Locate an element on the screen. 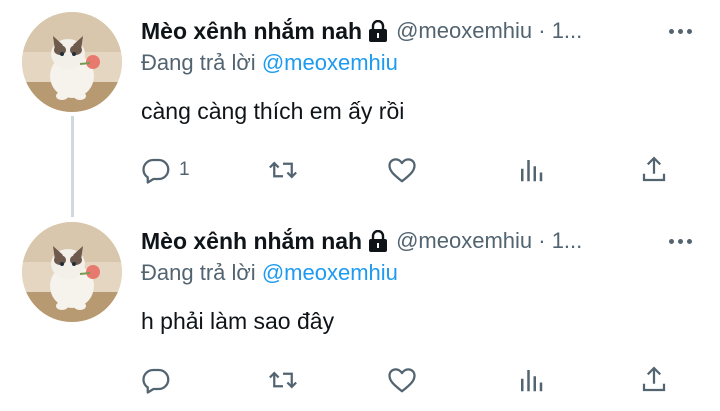 This screenshot has width=720, height=411. tweet-actions: 1 is located at coordinates (411, 170).